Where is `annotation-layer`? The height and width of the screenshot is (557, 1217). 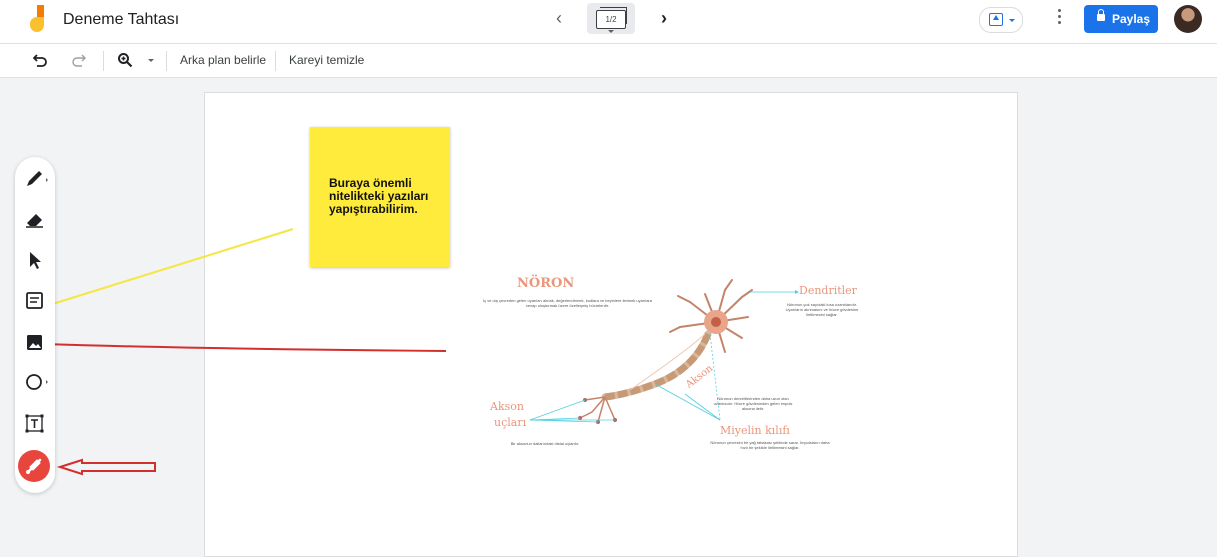 annotation-layer is located at coordinates (244, 352).